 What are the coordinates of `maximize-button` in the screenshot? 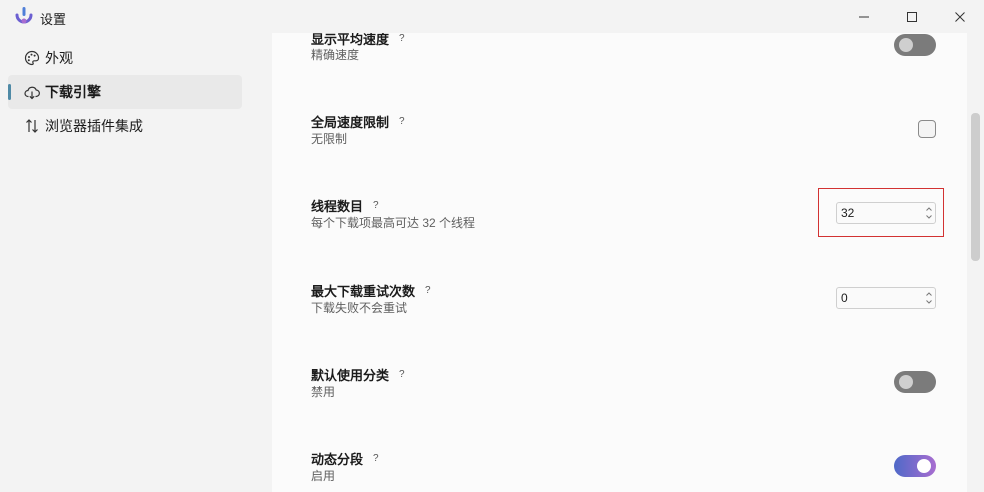 It's located at (912, 16).